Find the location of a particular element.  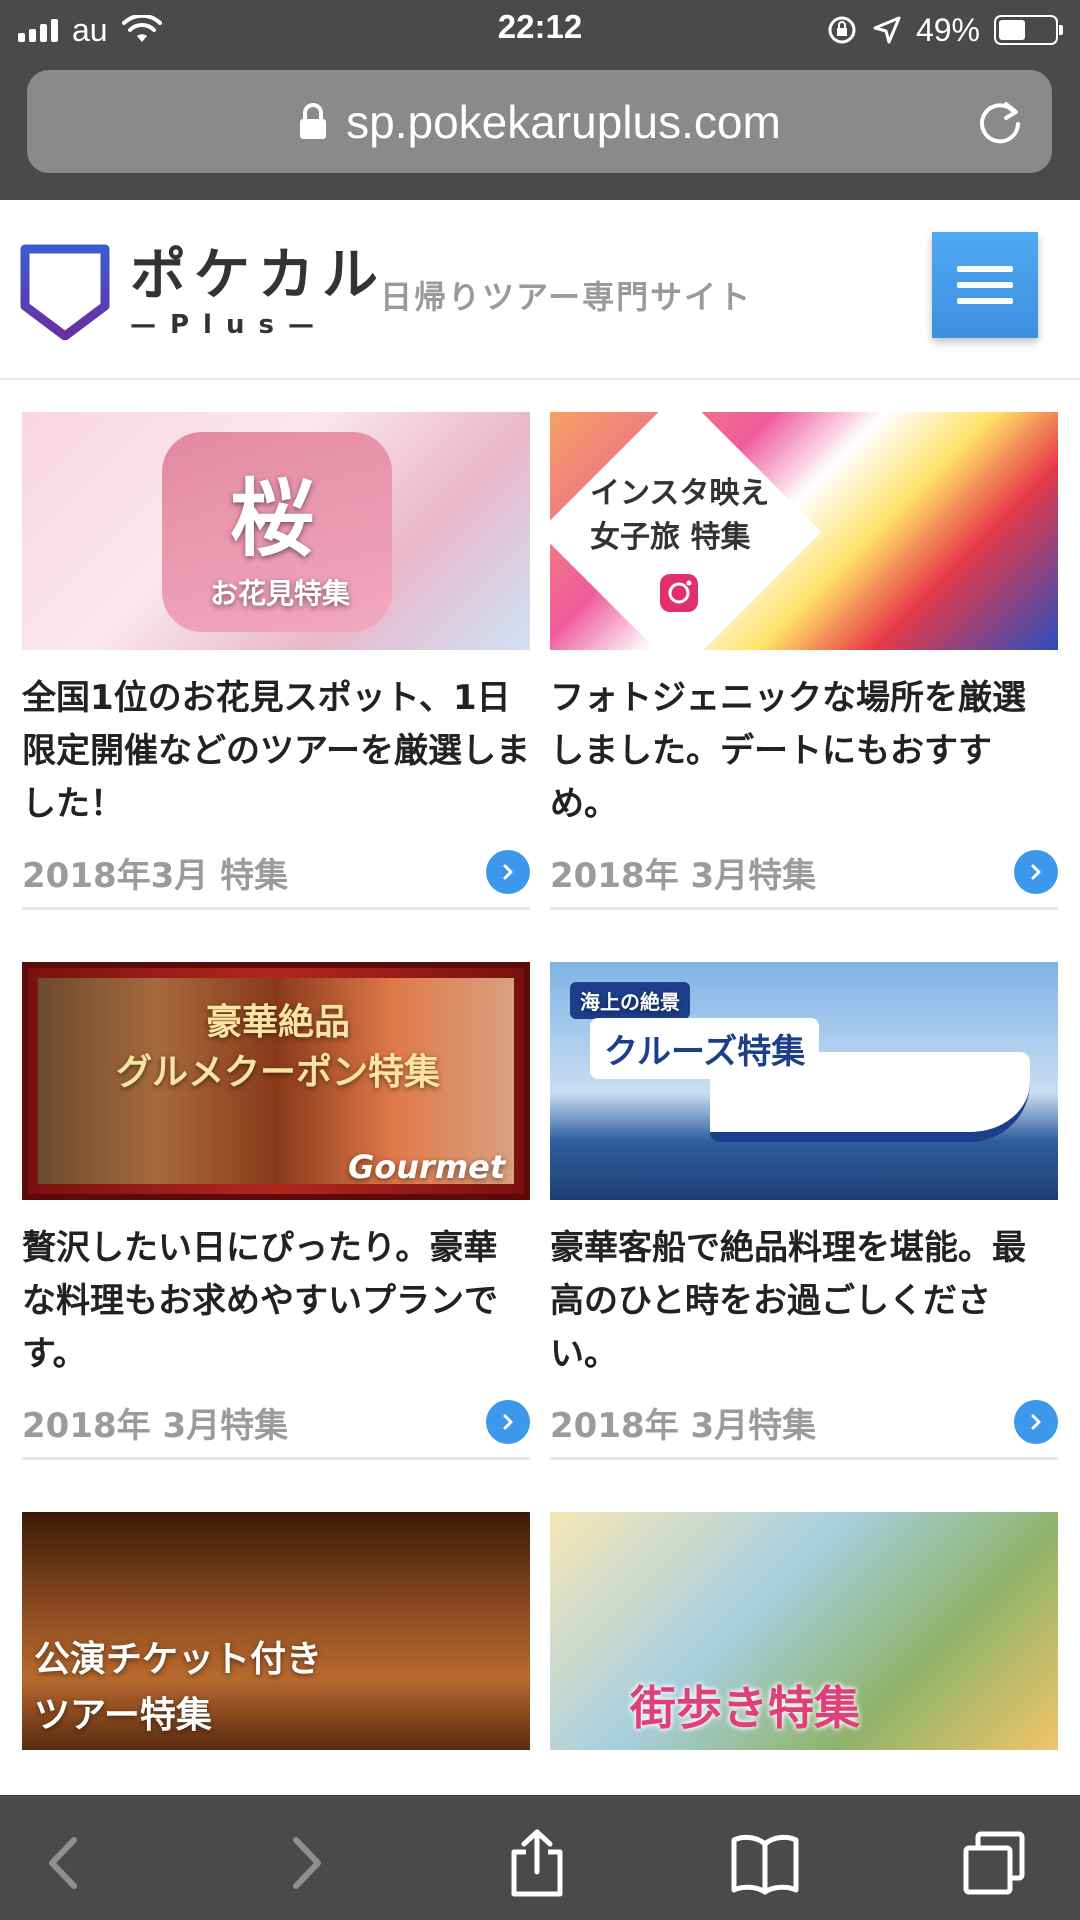

address-bar: sp.pokekaruplus.com is located at coordinates (539, 121).